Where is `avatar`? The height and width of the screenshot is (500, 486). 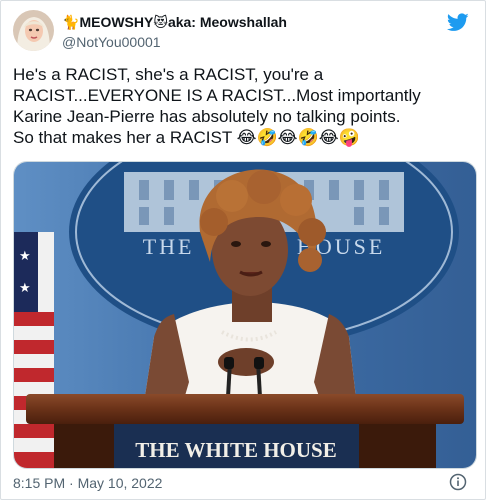
avatar is located at coordinates (33, 30).